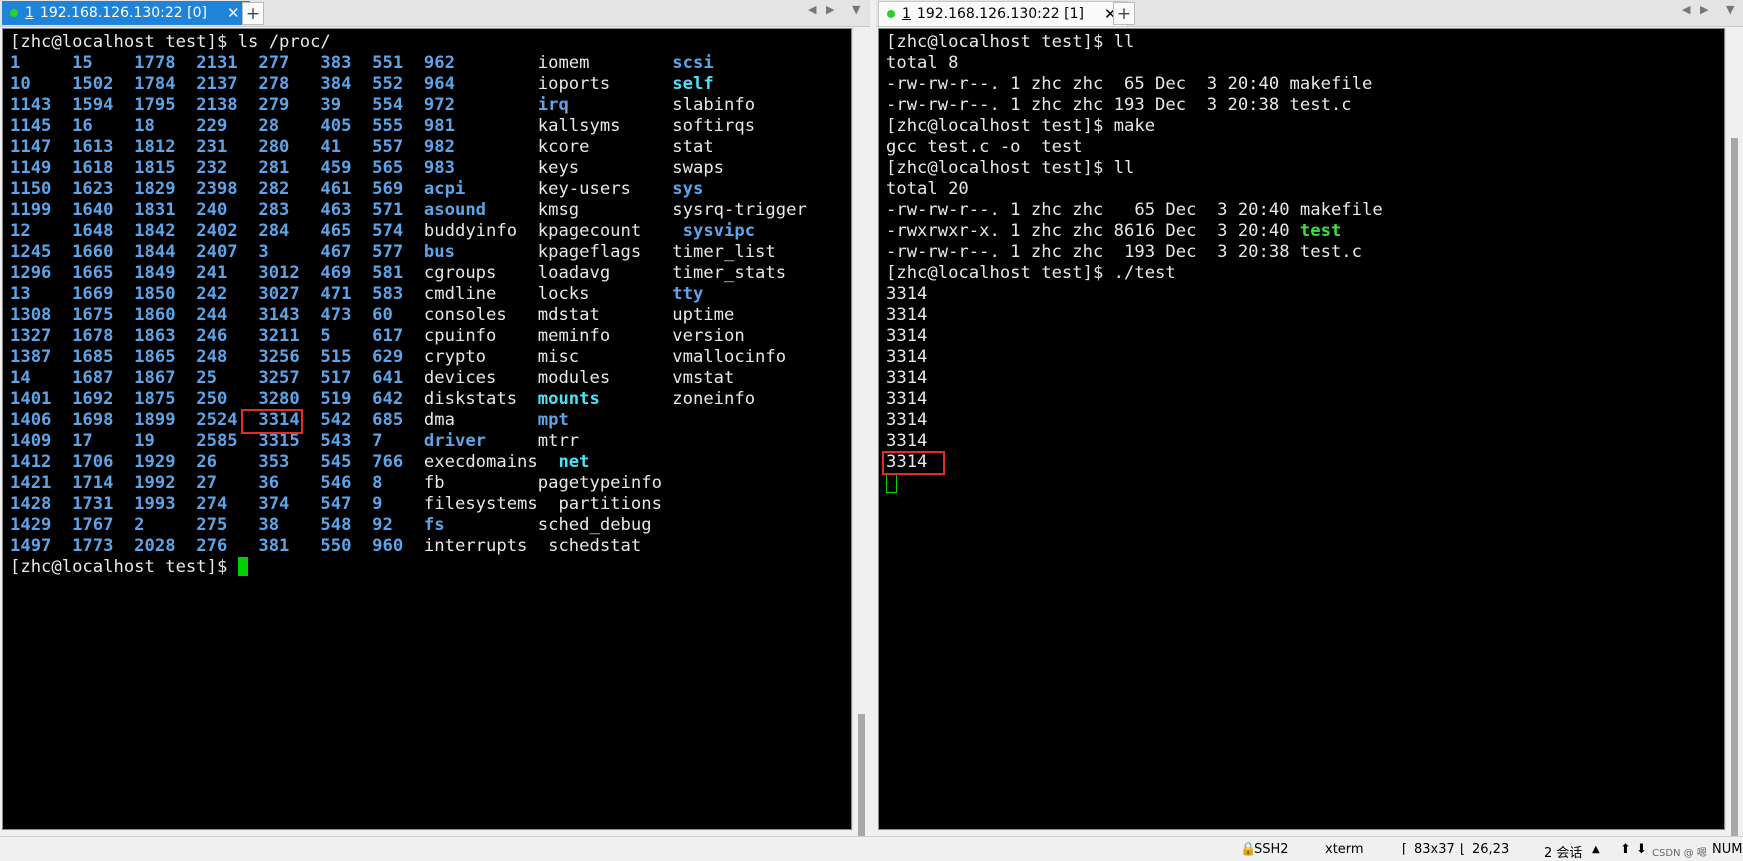  Describe the element at coordinates (480, 420) in the screenshot. I see `terminal-text-segment: dma` at that location.